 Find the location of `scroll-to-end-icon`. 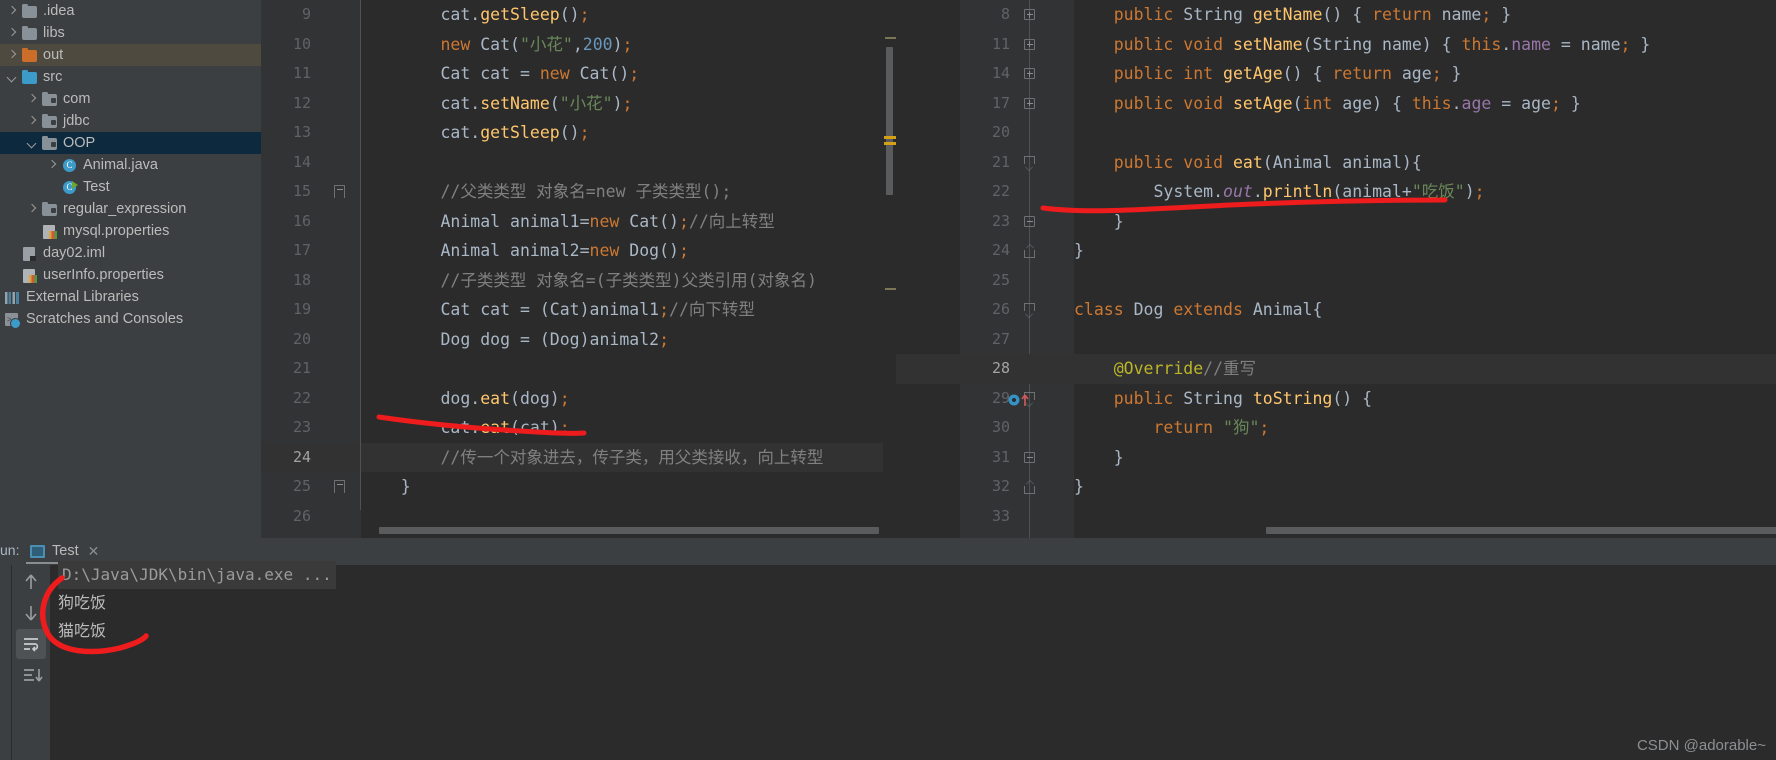

scroll-to-end-icon is located at coordinates (31, 675).